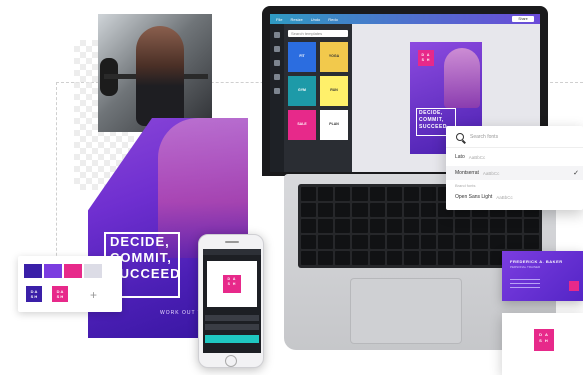 This screenshot has width=583, height=375. I want to click on template-label: SALE, so click(302, 124).